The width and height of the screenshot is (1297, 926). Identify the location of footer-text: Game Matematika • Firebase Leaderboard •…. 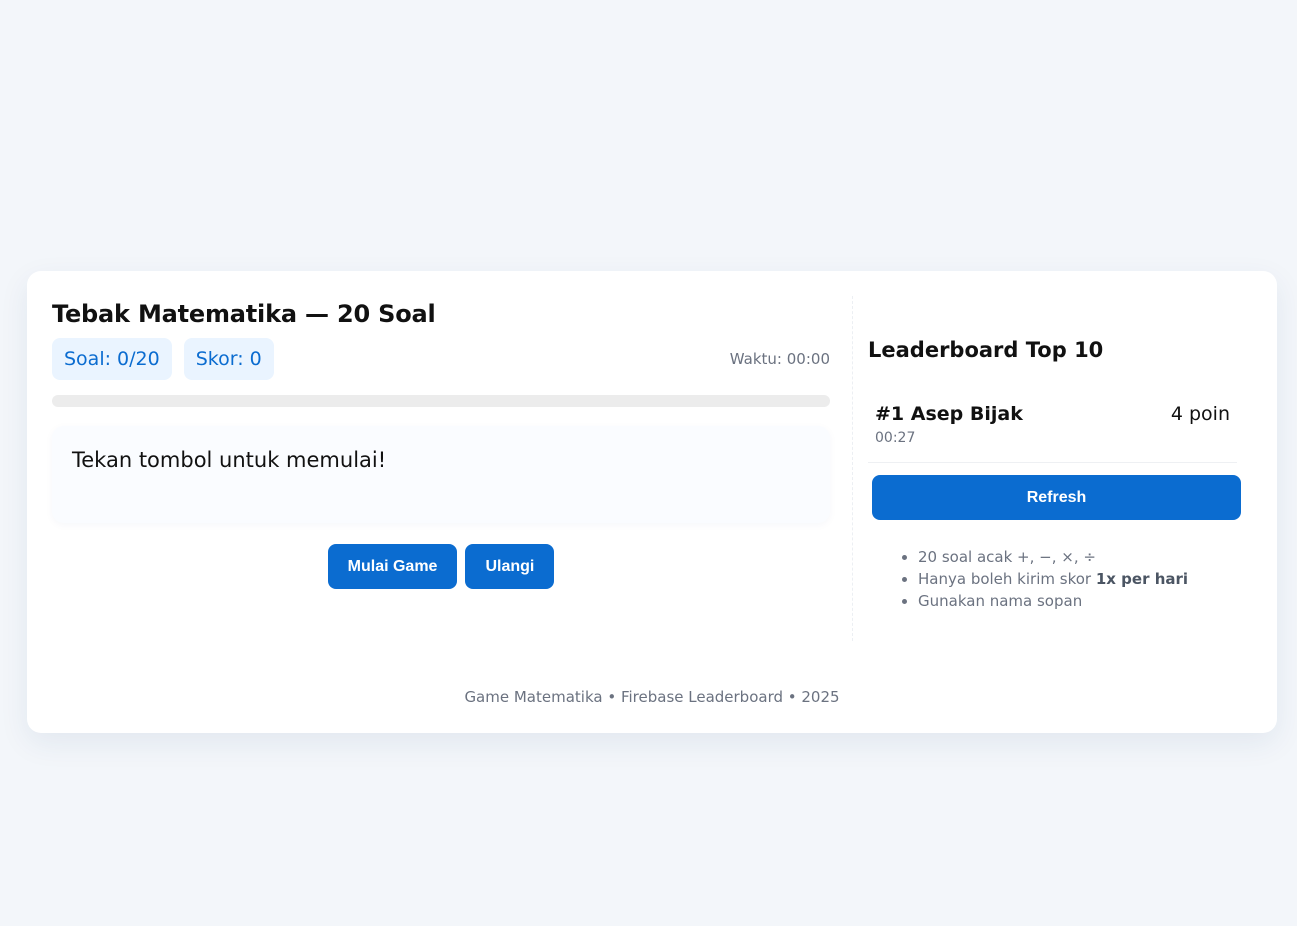
(652, 697).